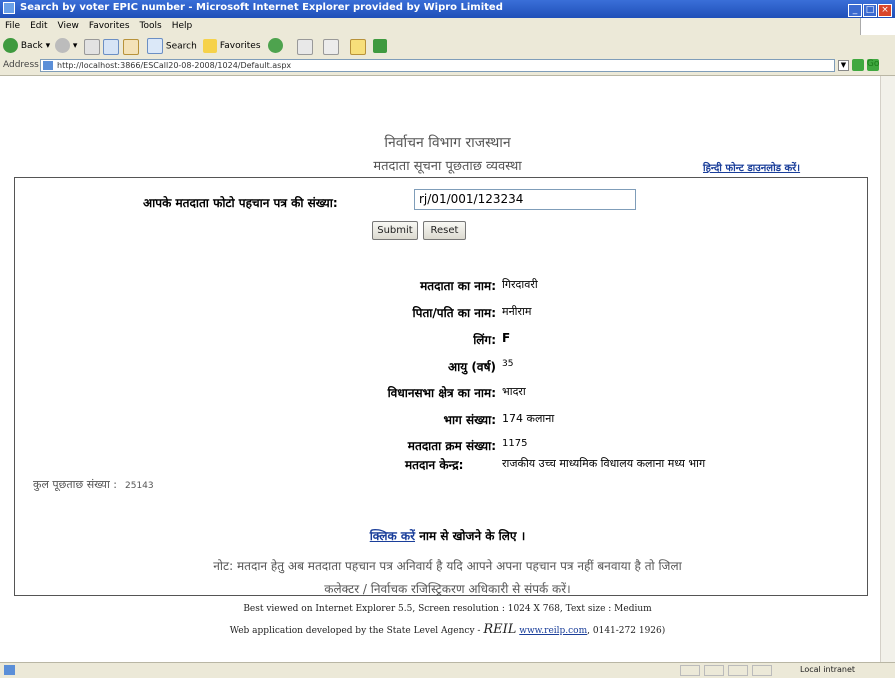 This screenshot has height=678, width=895. I want to click on messenger-icon, so click(380, 46).